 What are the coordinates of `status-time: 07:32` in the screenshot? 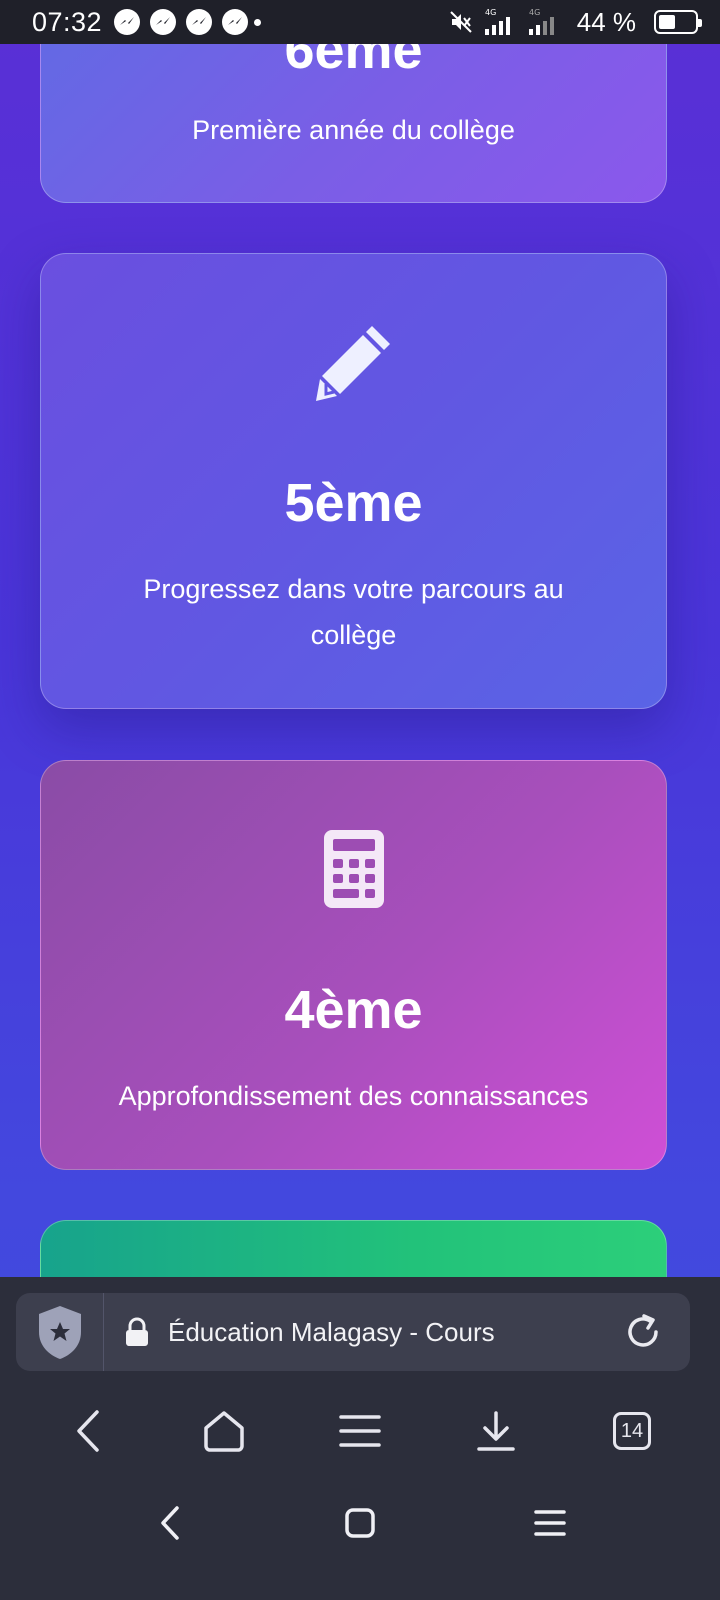 It's located at (67, 21).